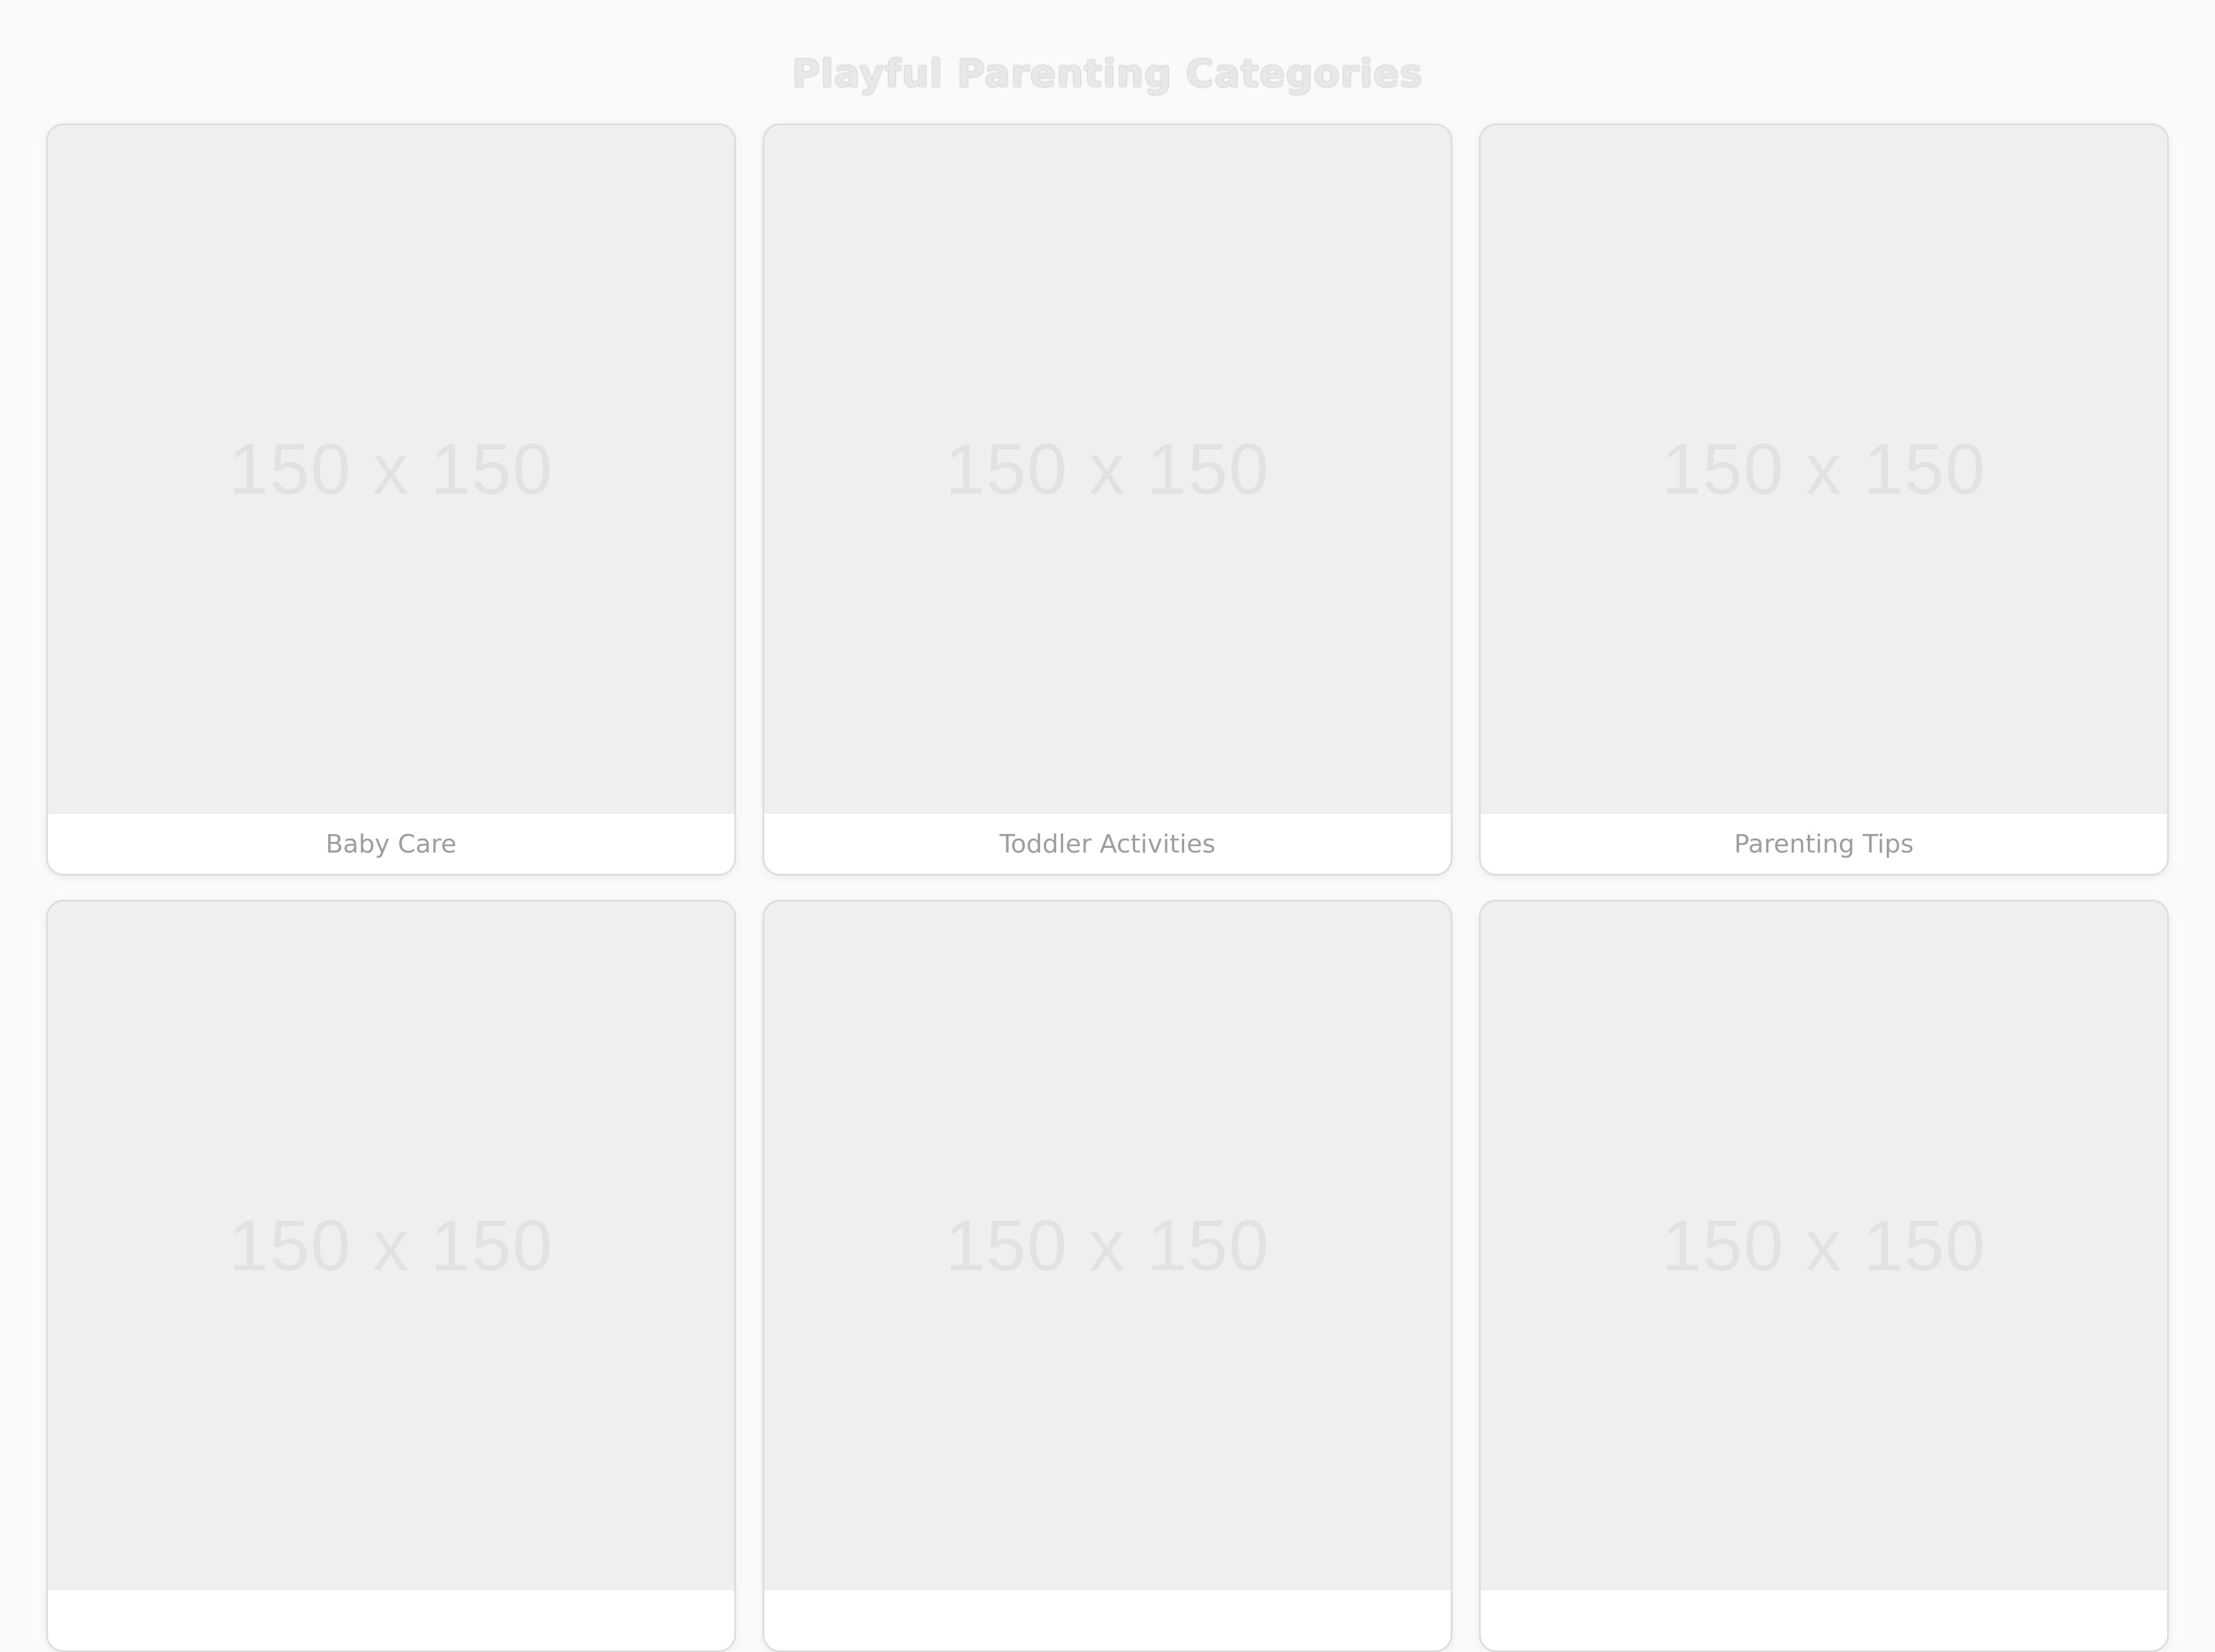  I want to click on category-card-parenting-tips: 150 x 150 Parenting Tips, so click(1824, 500).